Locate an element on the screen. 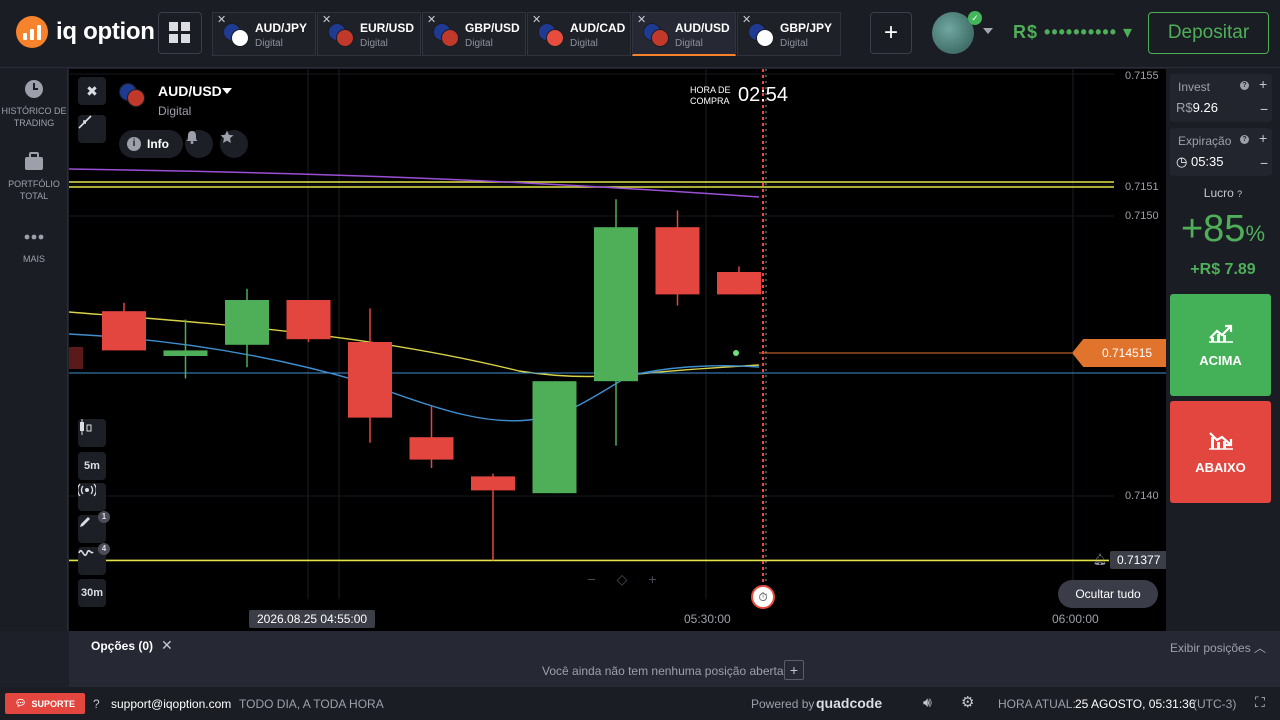 The height and width of the screenshot is (720, 1280). invest-value: R$9.26 is located at coordinates (1197, 107).